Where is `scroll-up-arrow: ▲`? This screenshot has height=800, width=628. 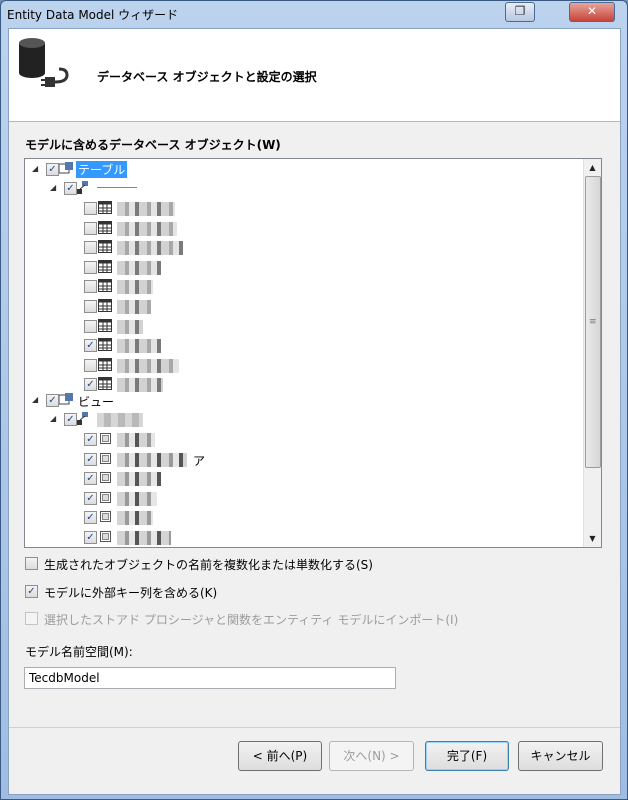 scroll-up-arrow: ▲ is located at coordinates (592, 167).